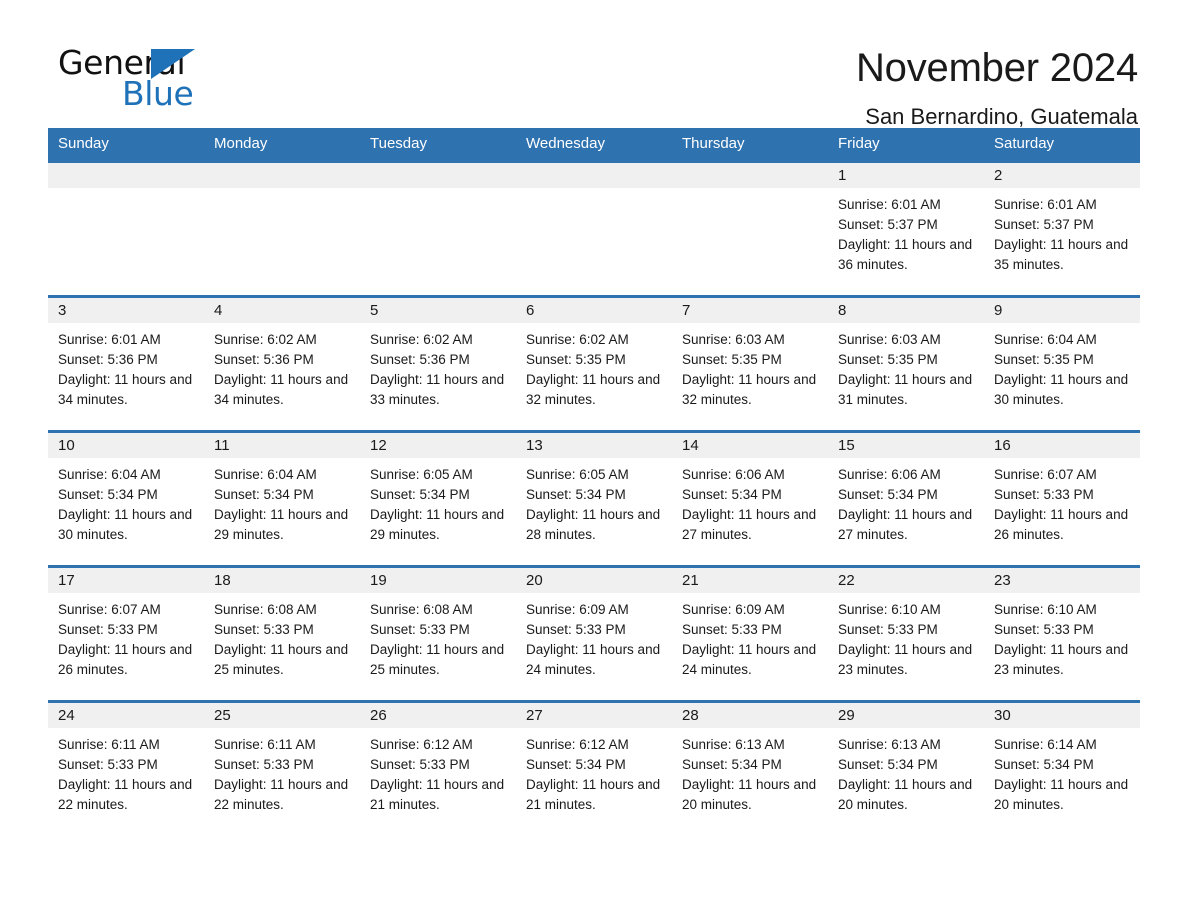 Image resolution: width=1188 pixels, height=918 pixels. What do you see at coordinates (282, 310) in the screenshot?
I see `day-number: 4` at bounding box center [282, 310].